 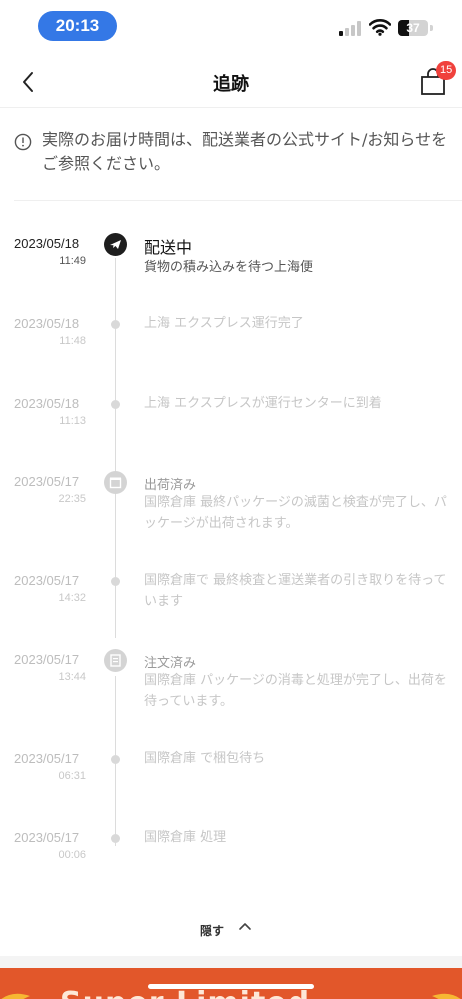 What do you see at coordinates (185, 837) in the screenshot?
I see `event-description: 国際倉庫 処理` at bounding box center [185, 837].